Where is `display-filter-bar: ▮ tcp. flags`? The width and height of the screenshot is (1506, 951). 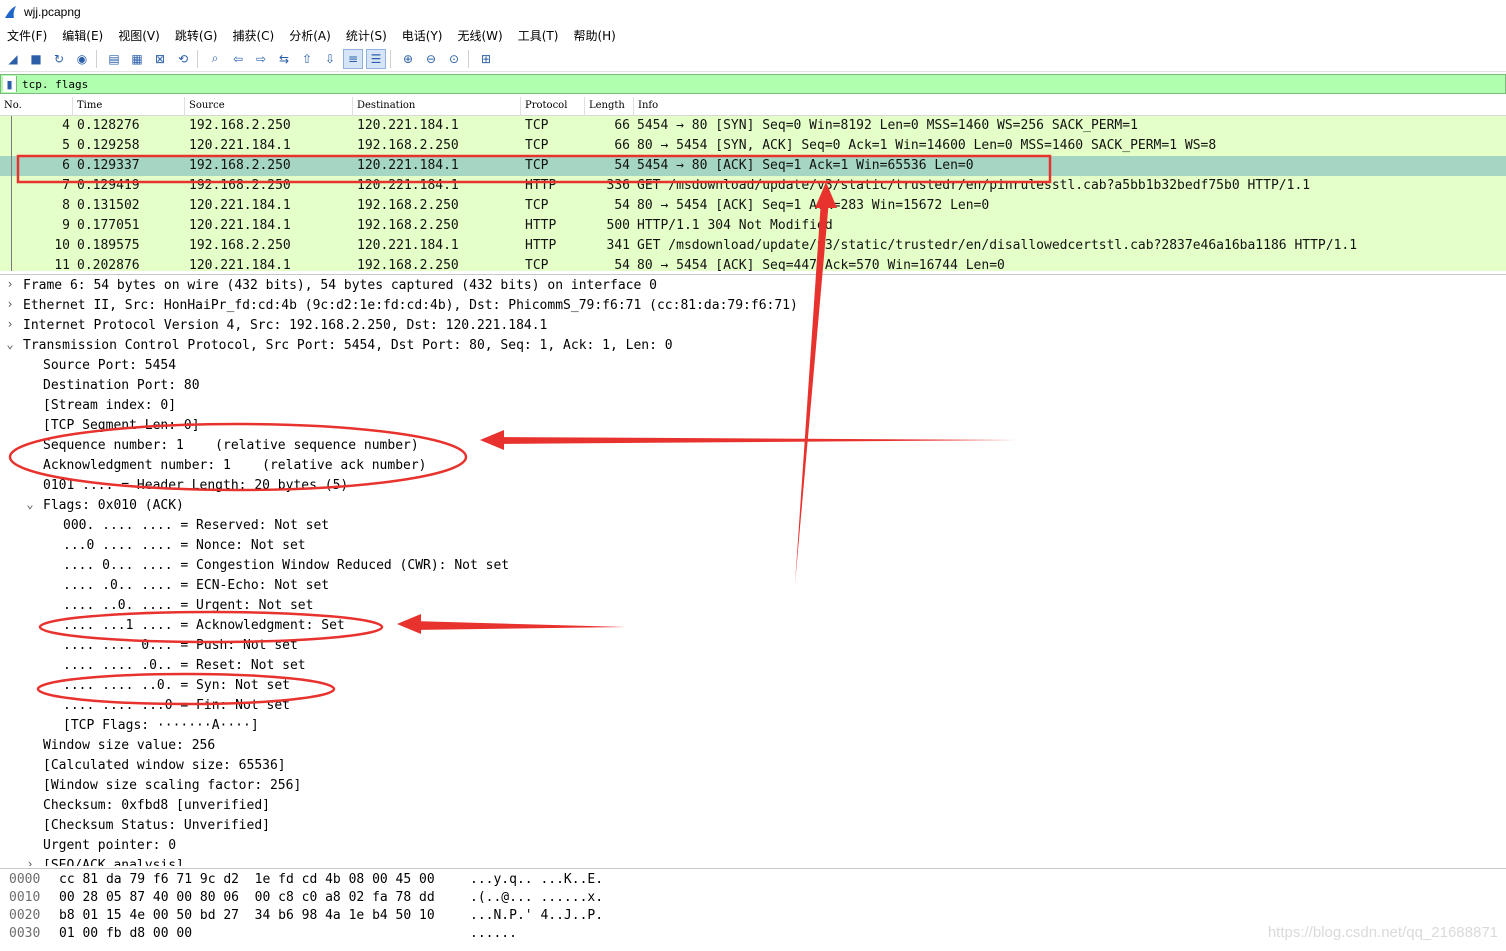
display-filter-bar: ▮ tcp. flags is located at coordinates (753, 84).